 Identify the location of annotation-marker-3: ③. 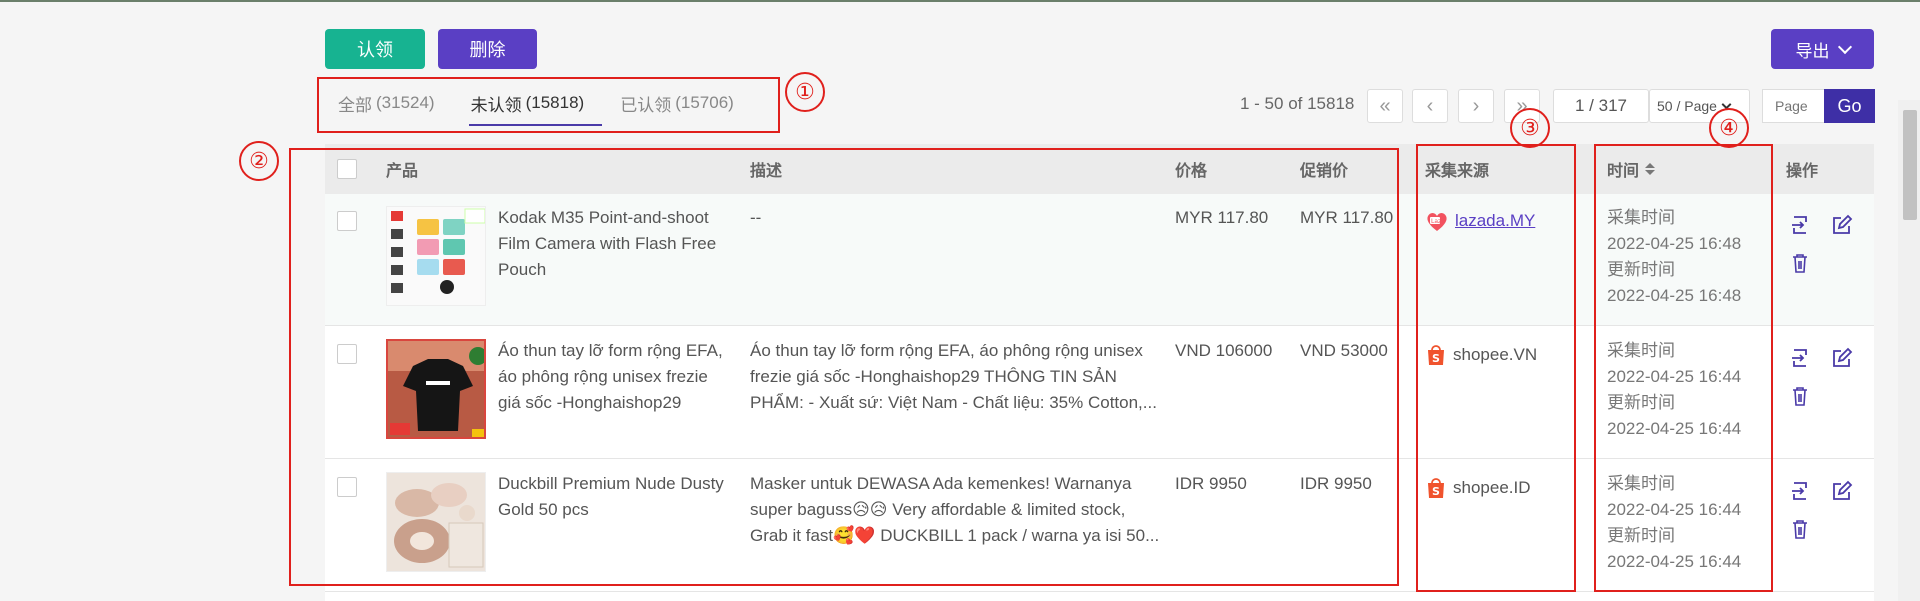
(1530, 128).